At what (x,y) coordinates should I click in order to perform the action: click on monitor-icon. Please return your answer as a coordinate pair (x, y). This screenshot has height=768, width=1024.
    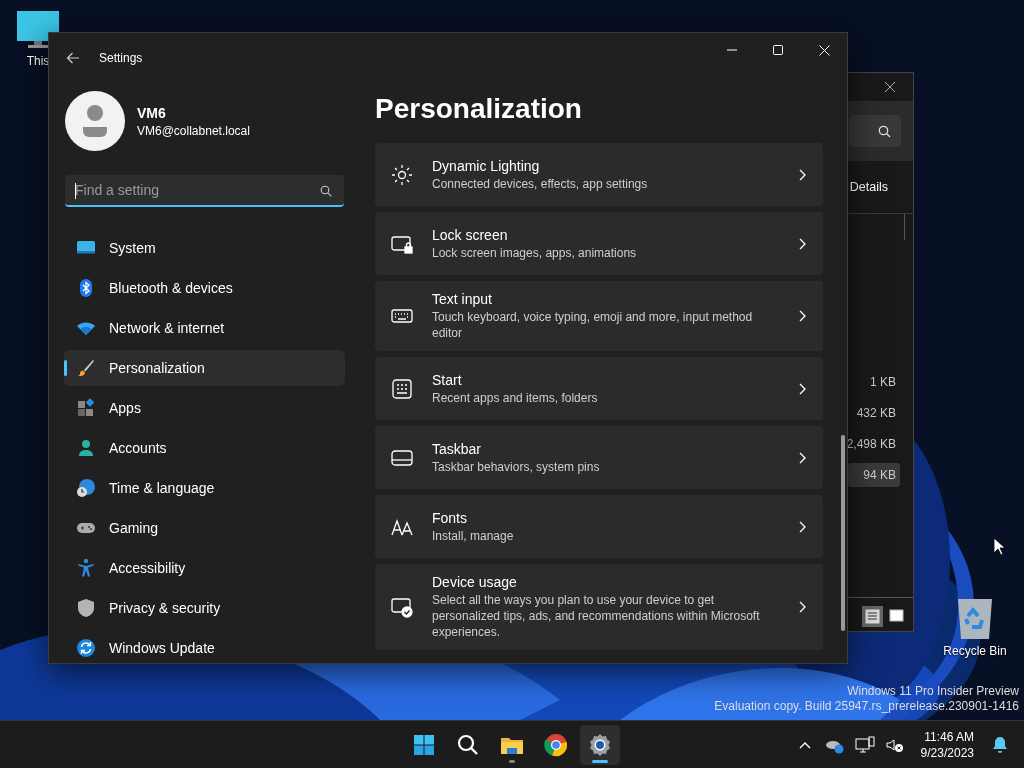
    Looking at the image, I should click on (38, 30).